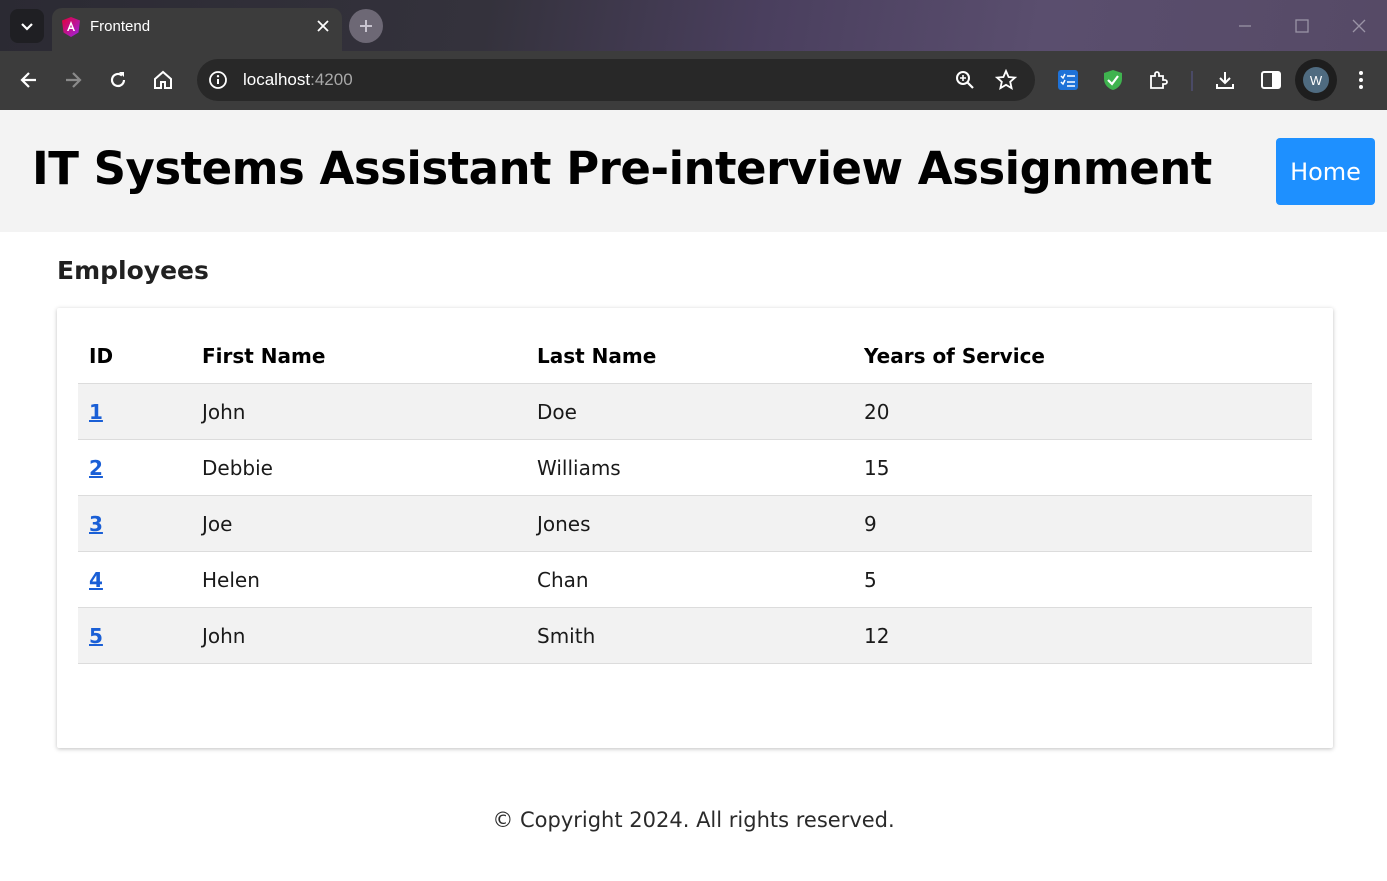 The image size is (1387, 881). Describe the element at coordinates (1082, 467) in the screenshot. I see `cell-years: 15` at that location.